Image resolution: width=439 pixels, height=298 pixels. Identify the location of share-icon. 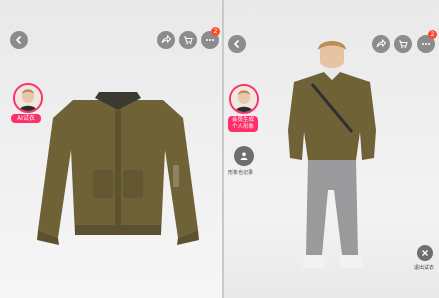
(166, 39).